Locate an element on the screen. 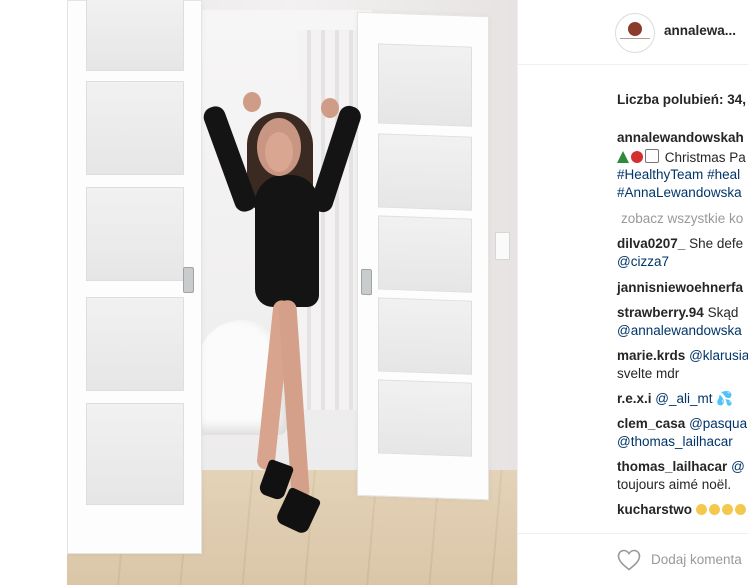 Image resolution: width=748 pixels, height=585 pixels. caption-username: annalewandowskah is located at coordinates (680, 137).